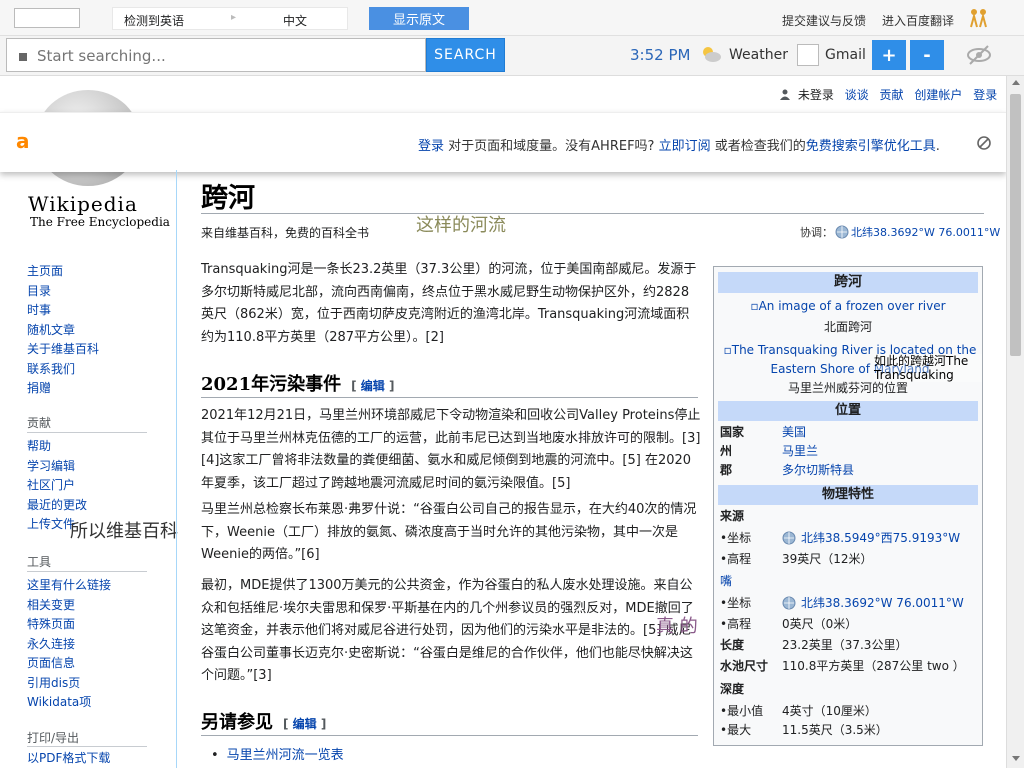 Image resolution: width=1024 pixels, height=769 pixels. Describe the element at coordinates (99, 389) in the screenshot. I see `sidebar-item-donate: 捐赠` at that location.